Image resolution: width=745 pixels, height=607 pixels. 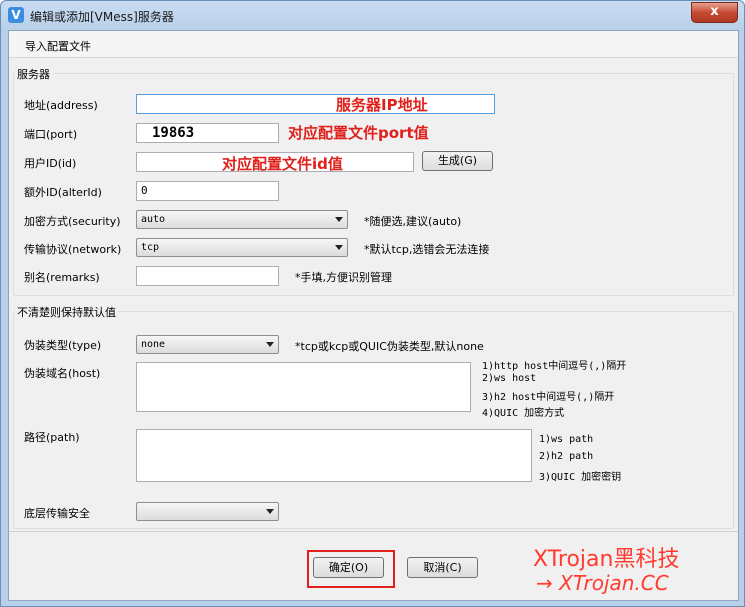 What do you see at coordinates (566, 456) in the screenshot?
I see `path-hint-2: 2)h2 path` at bounding box center [566, 456].